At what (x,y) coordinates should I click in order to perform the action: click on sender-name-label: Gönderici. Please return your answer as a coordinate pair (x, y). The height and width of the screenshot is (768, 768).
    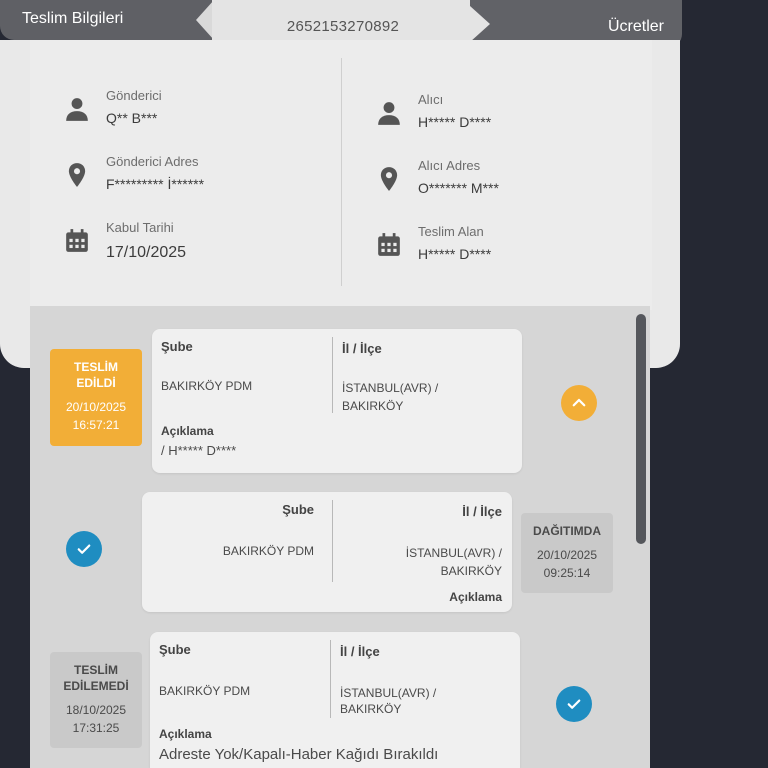
    Looking at the image, I should click on (134, 95).